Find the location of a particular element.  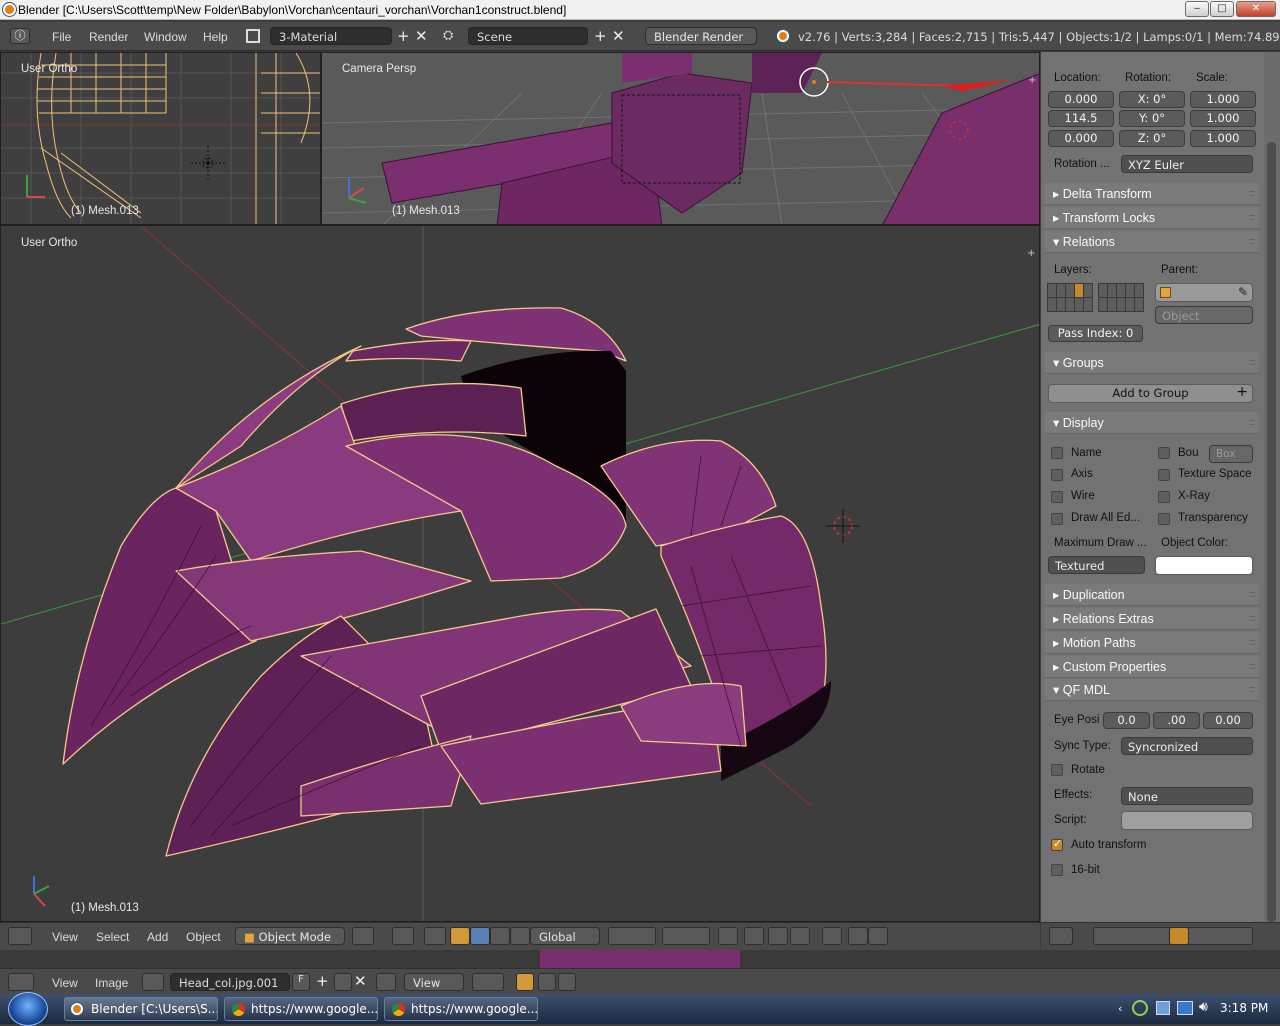

tray-sync-icon is located at coordinates (1140, 1008).